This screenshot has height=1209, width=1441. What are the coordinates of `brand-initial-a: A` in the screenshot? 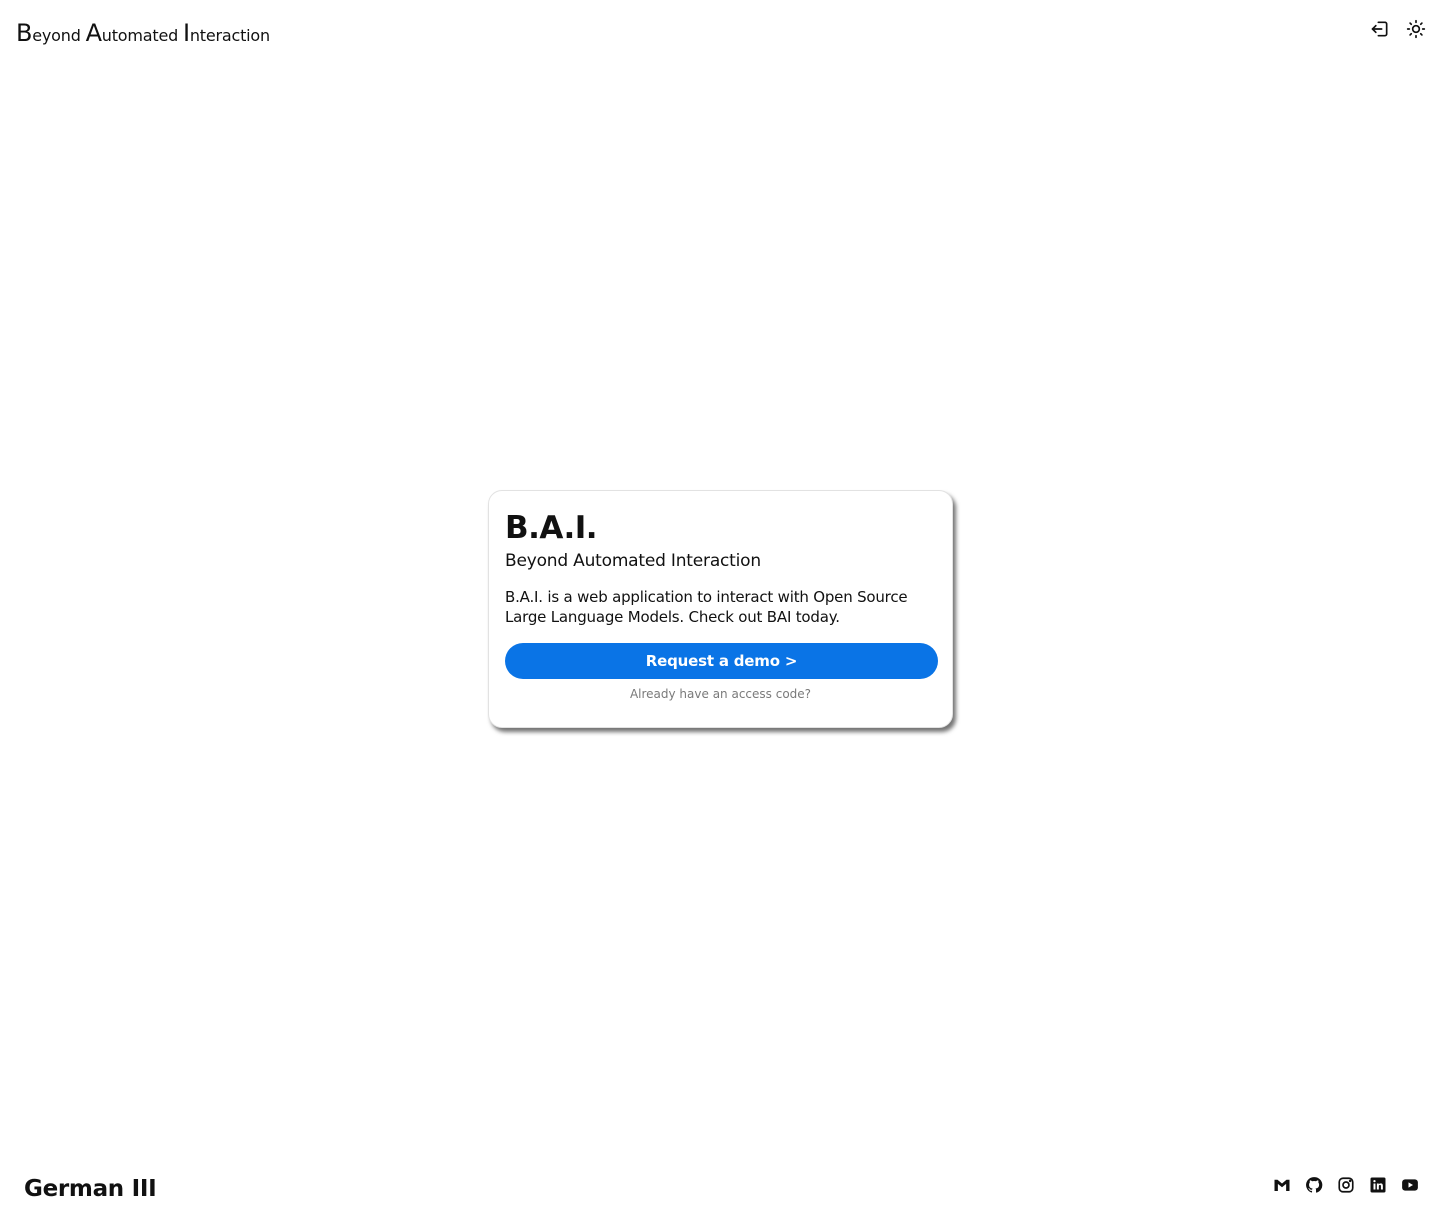 It's located at (93, 33).